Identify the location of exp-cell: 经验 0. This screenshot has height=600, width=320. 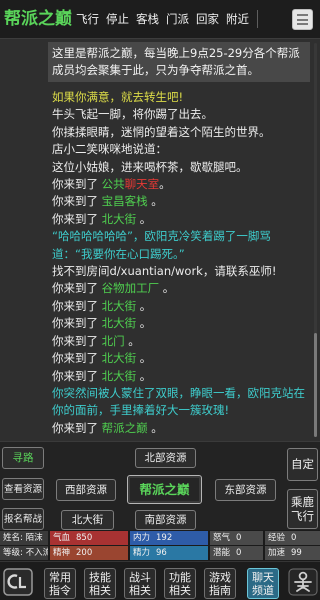
(292, 538).